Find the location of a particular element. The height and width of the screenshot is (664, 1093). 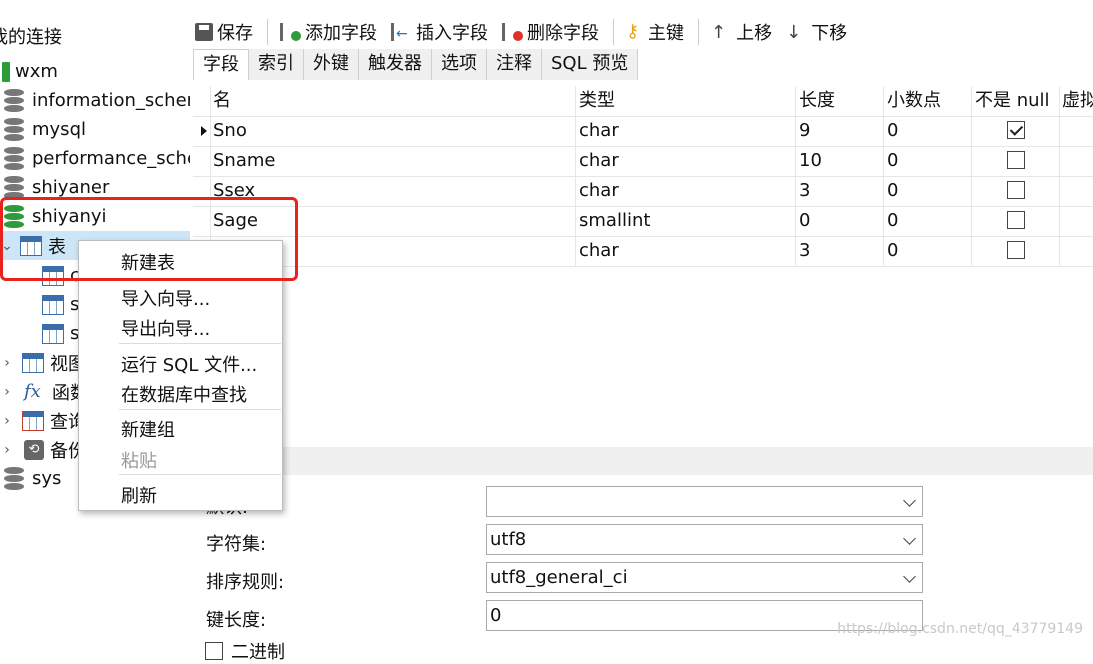

table-row: Sname char 10 0 is located at coordinates (643, 161).